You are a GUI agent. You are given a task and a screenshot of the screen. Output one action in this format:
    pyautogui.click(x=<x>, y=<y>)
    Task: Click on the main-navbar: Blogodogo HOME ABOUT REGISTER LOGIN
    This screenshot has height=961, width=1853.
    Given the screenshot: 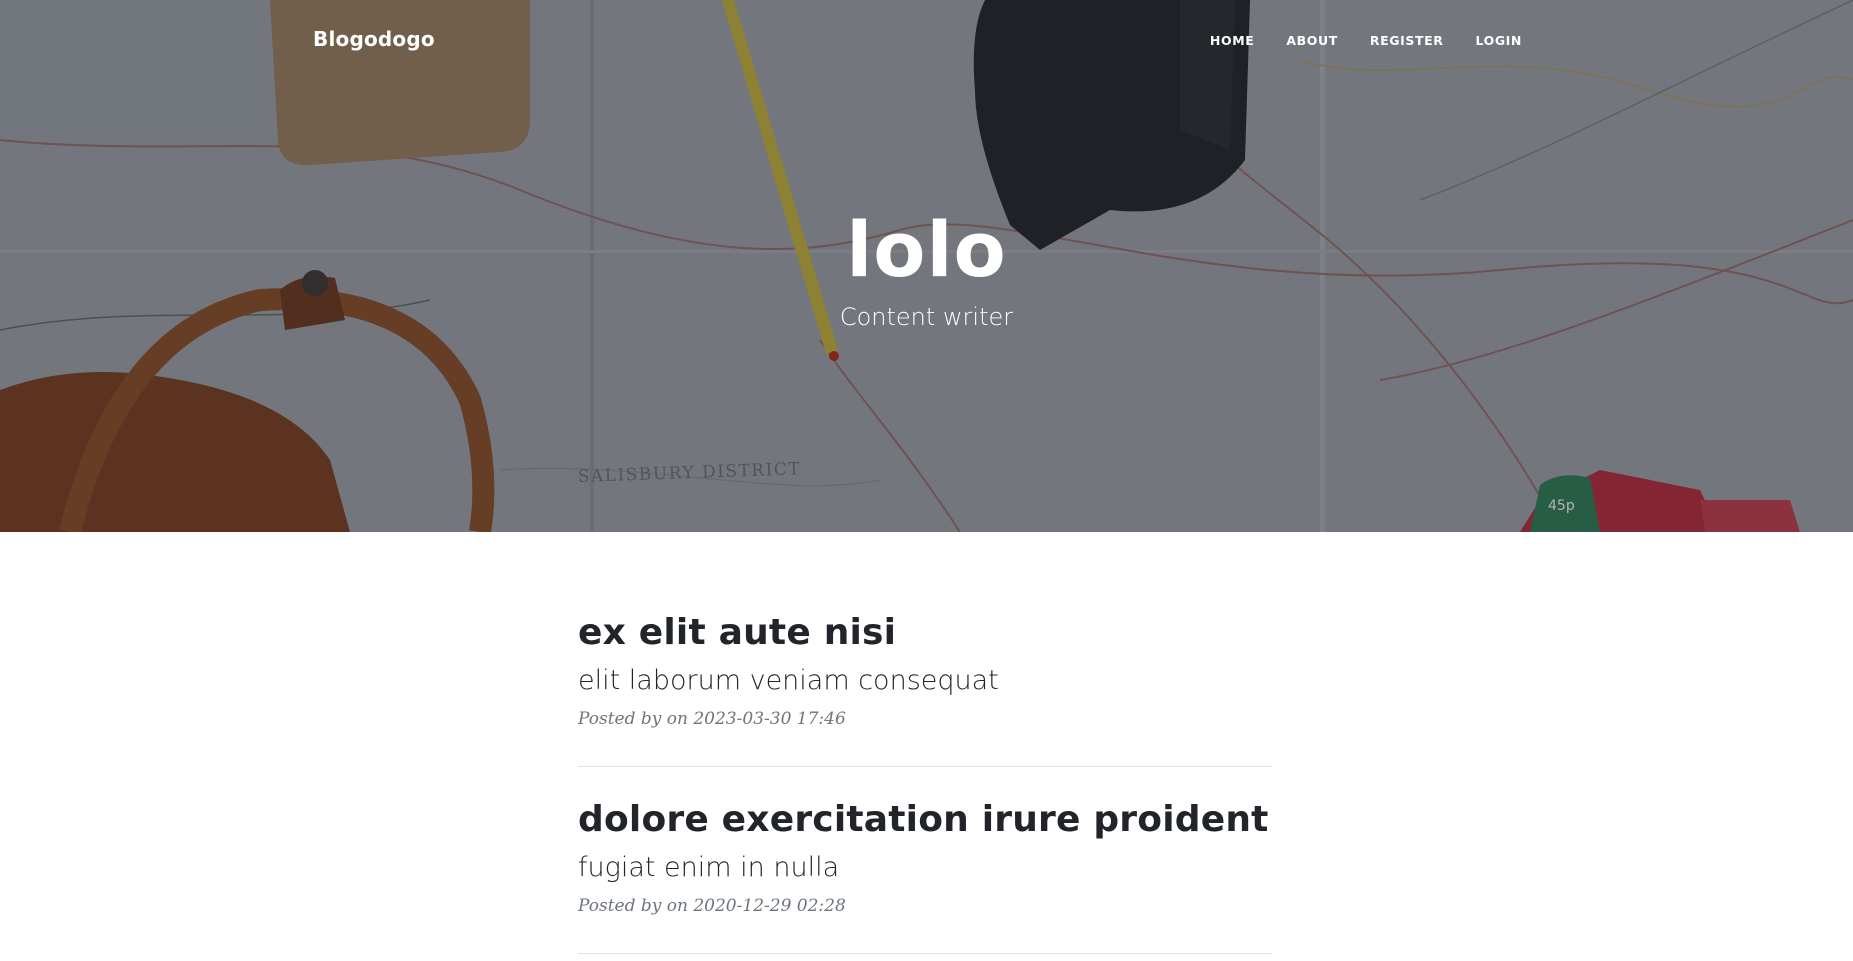 What is the action you would take?
    pyautogui.click(x=926, y=41)
    